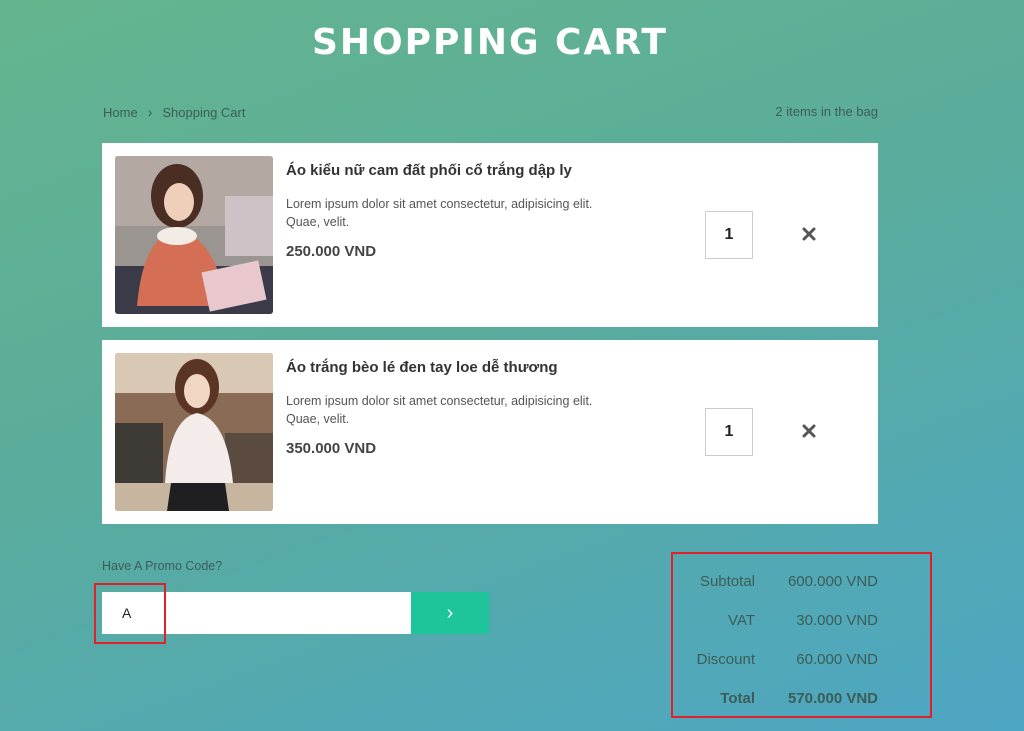 The image size is (1024, 731). I want to click on breadcrumb: Home › Shopping Cart, so click(174, 112).